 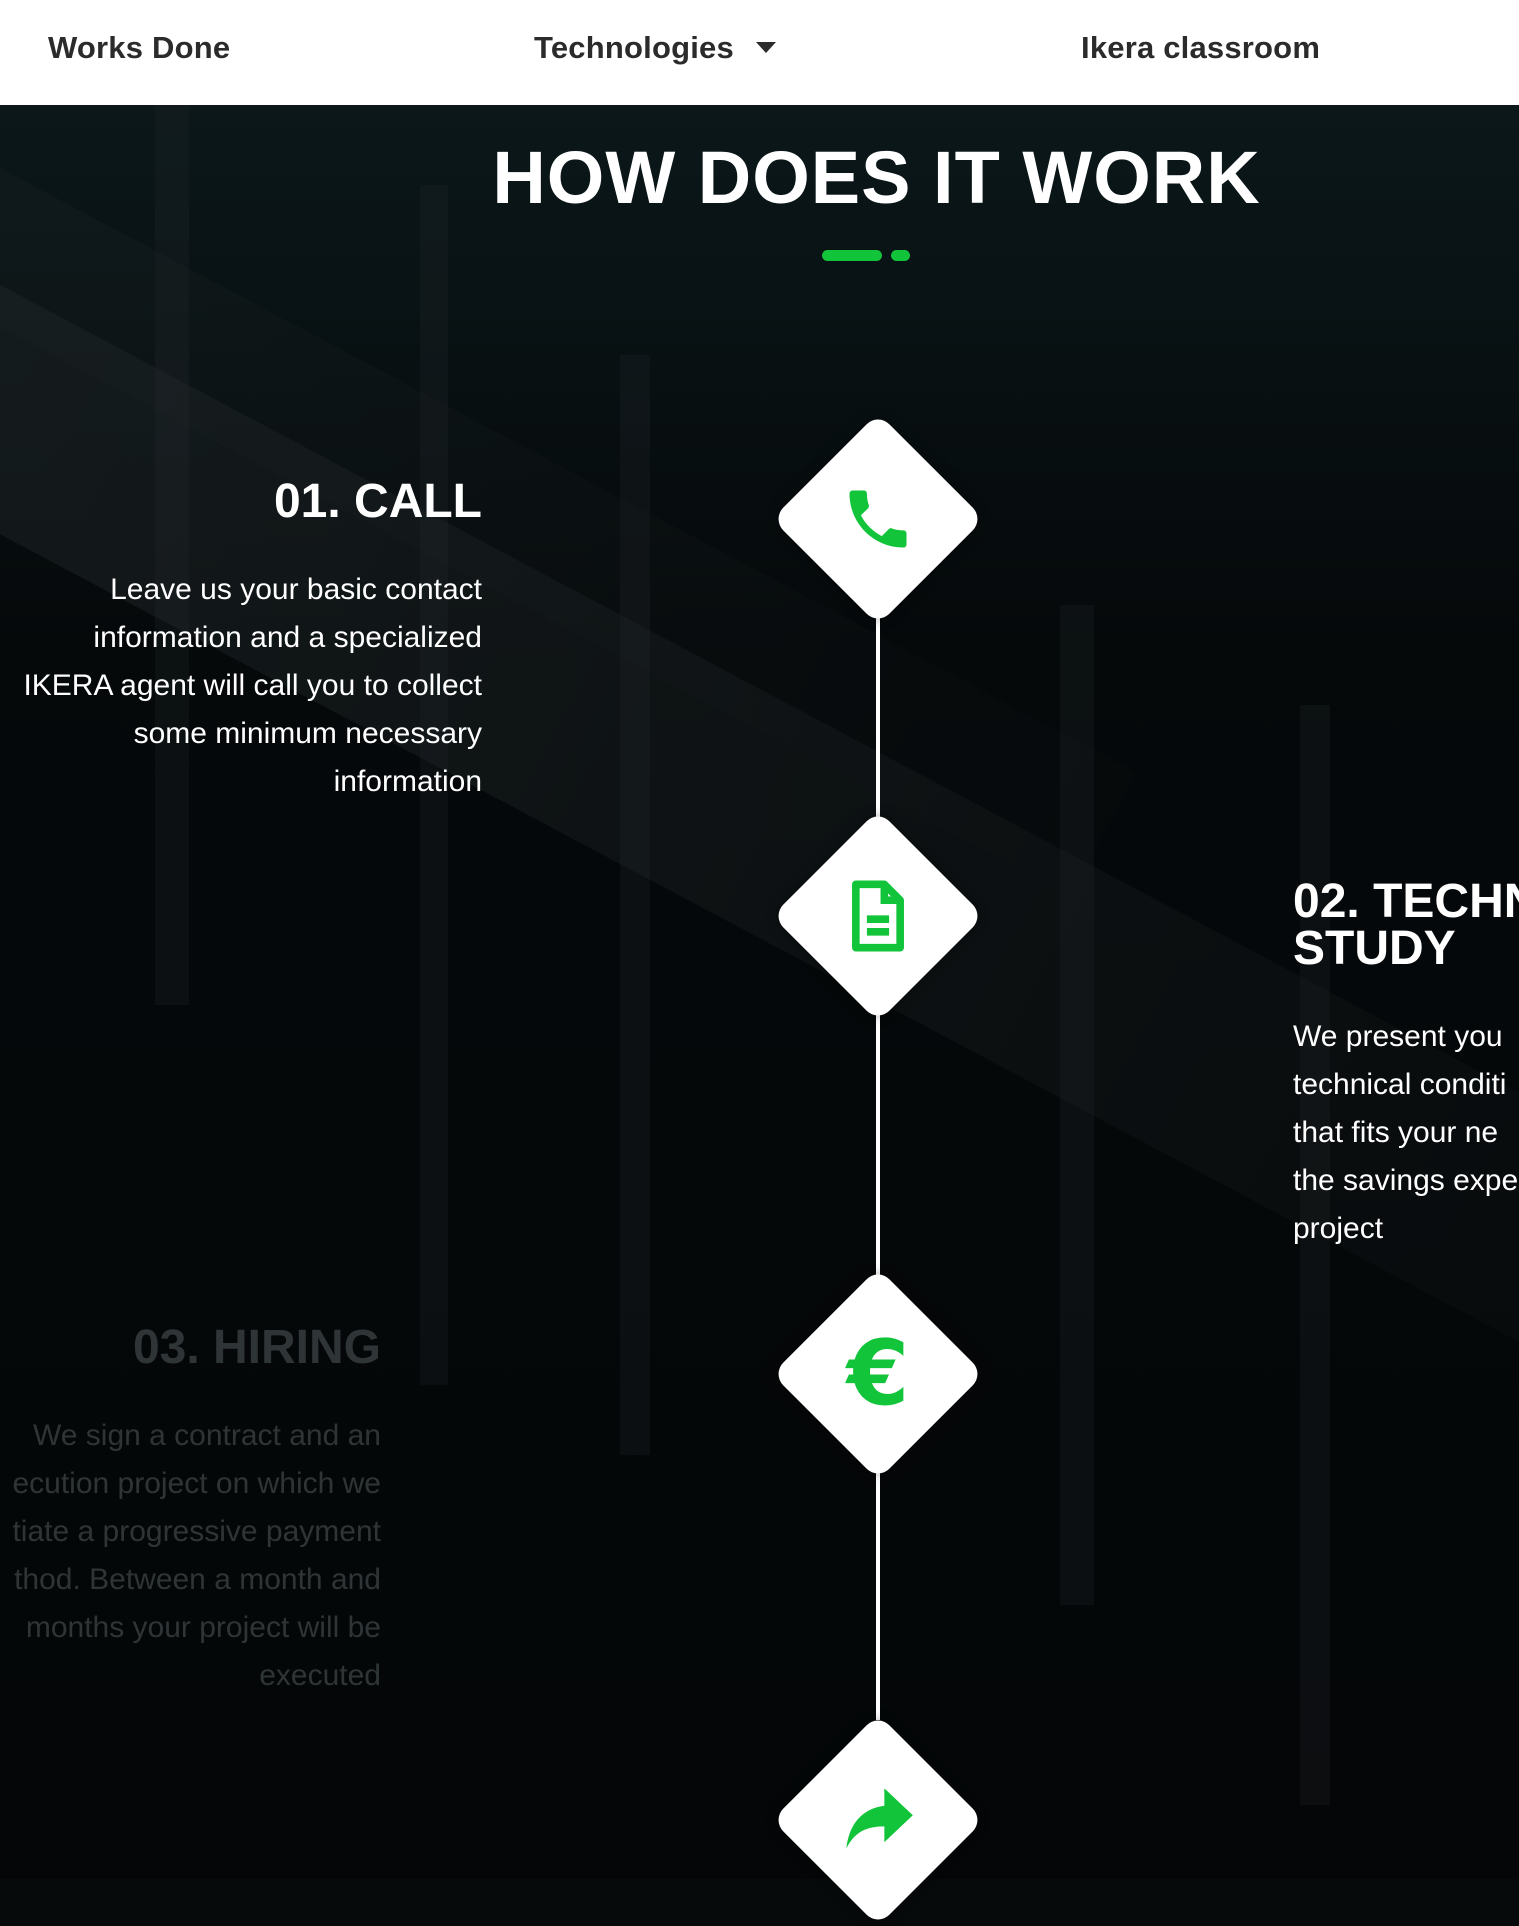 What do you see at coordinates (256, 1347) in the screenshot?
I see `step-3-title: 03. HIRING` at bounding box center [256, 1347].